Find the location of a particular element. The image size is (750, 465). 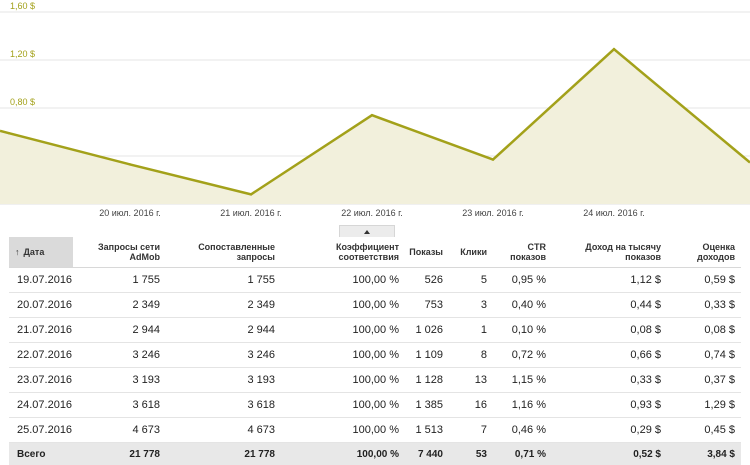

cell-ecpm: 0,93 $ is located at coordinates (609, 405).